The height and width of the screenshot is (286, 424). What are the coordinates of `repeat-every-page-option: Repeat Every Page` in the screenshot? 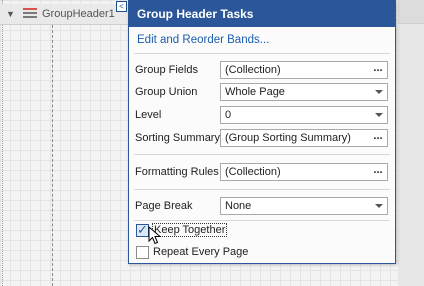 It's located at (192, 252).